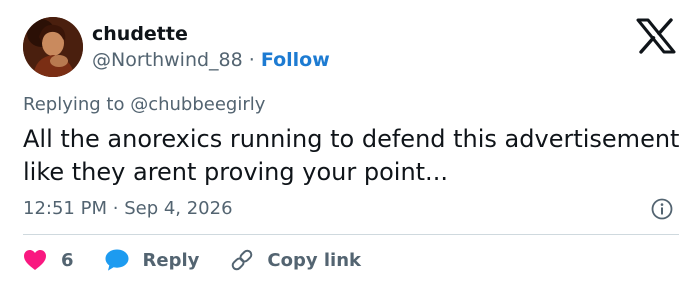  Describe the element at coordinates (167, 60) in the screenshot. I see `author-handle: @Northwind_88` at that location.